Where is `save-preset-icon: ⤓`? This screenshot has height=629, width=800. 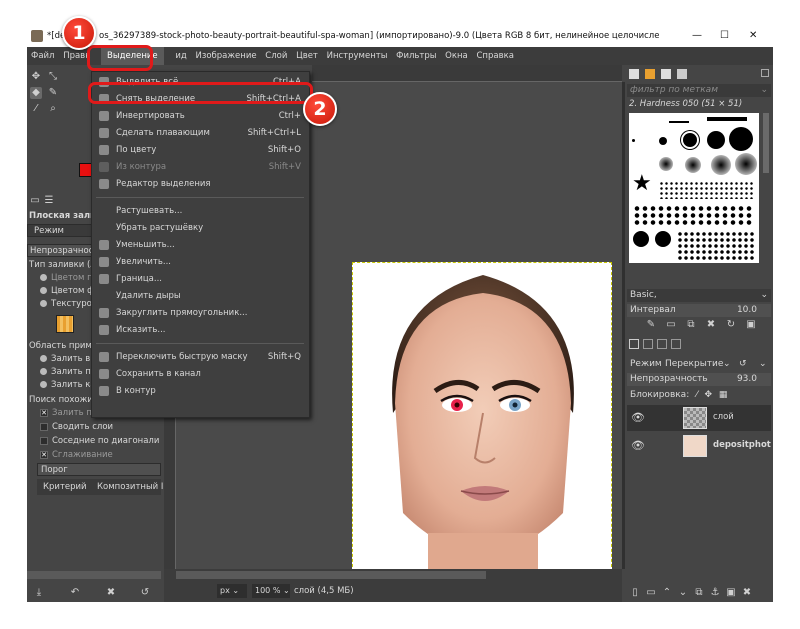 save-preset-icon: ⤓ is located at coordinates (39, 593).